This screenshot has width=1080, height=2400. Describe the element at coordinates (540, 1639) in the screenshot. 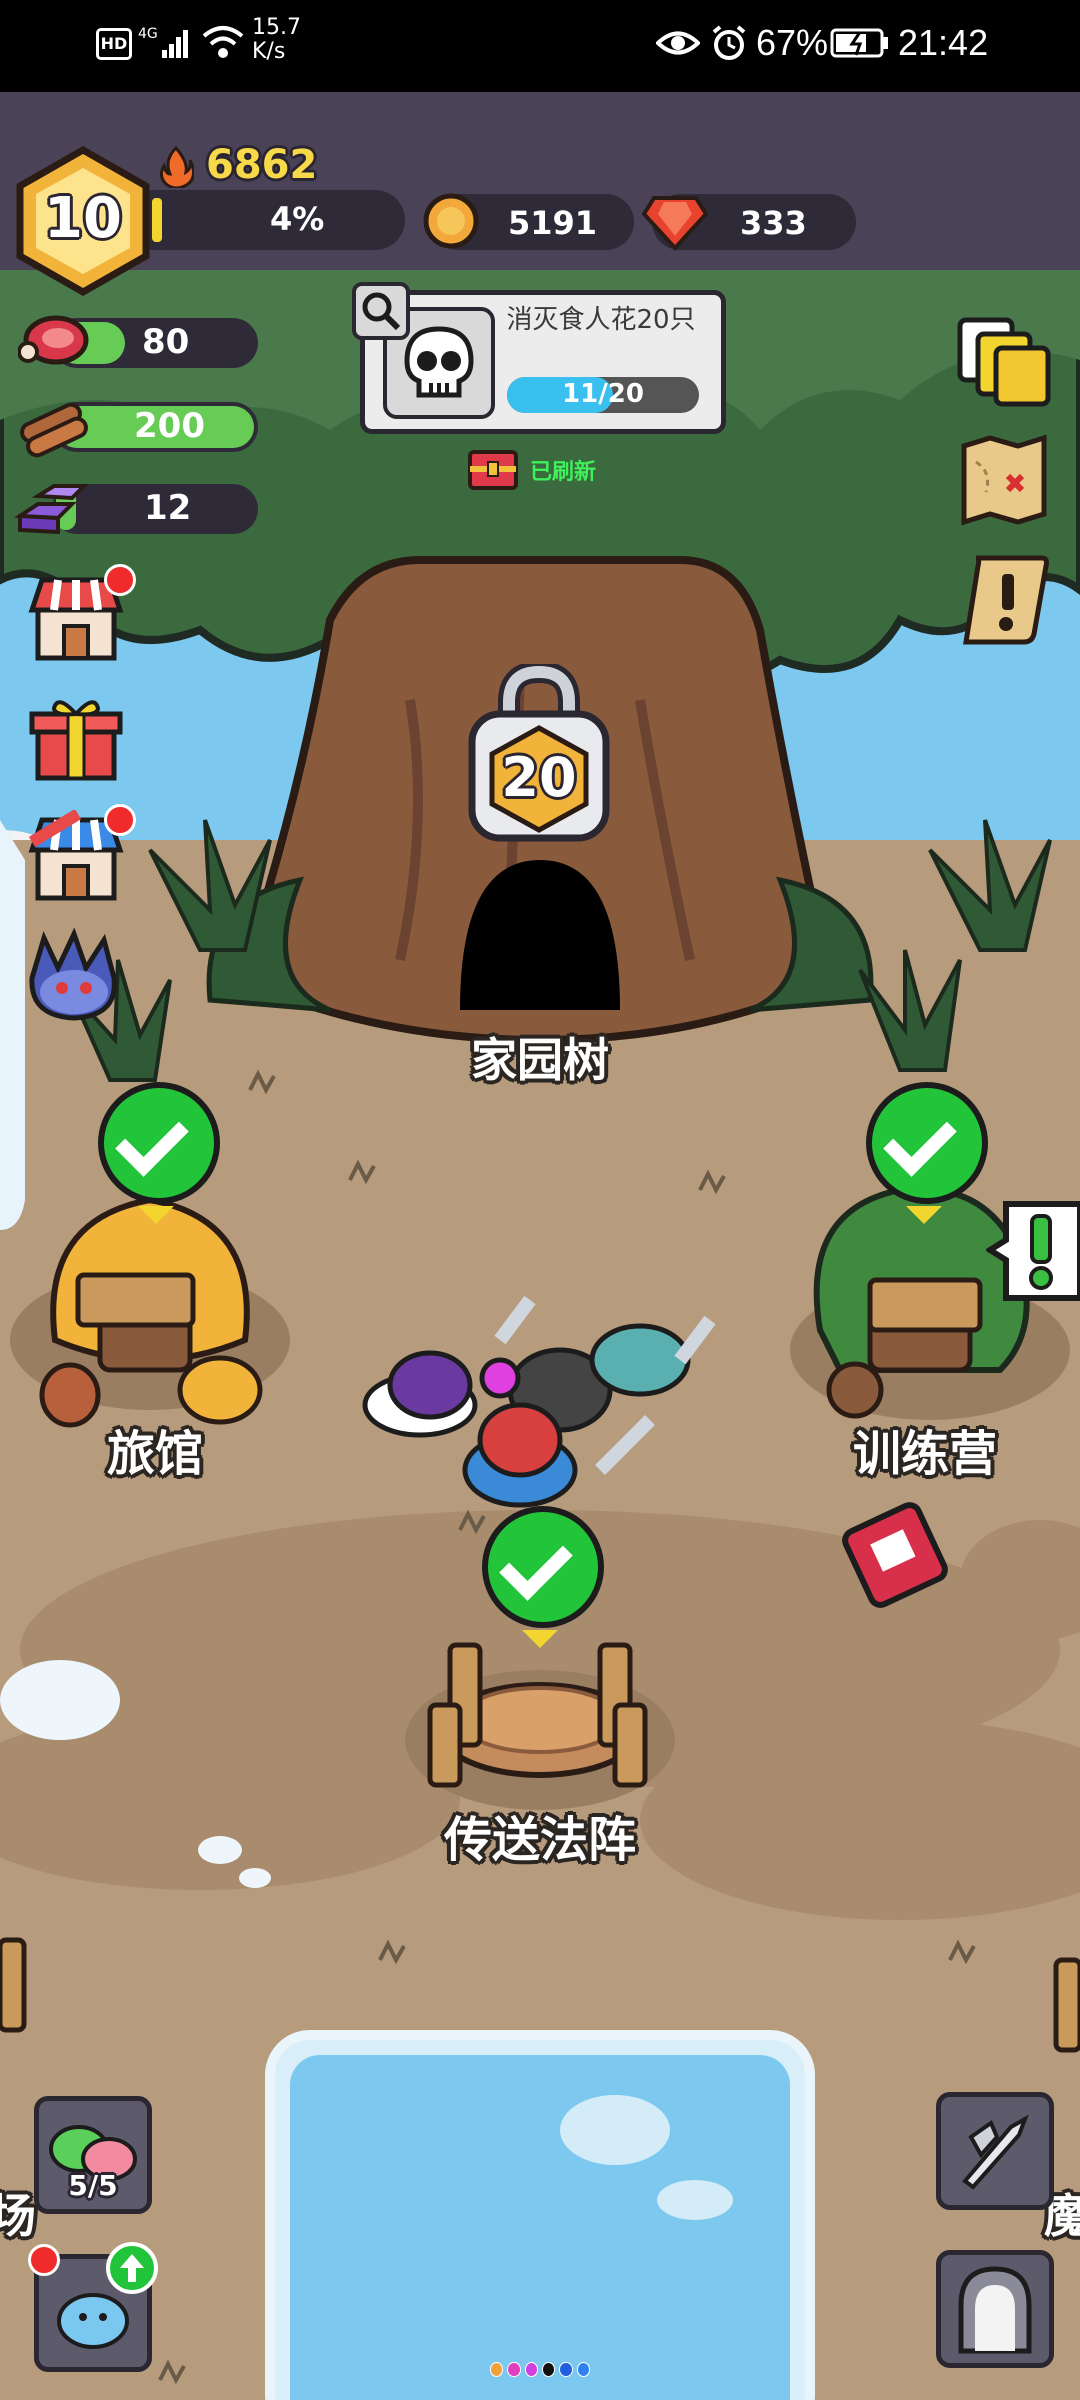

I see `portal-pointer` at that location.